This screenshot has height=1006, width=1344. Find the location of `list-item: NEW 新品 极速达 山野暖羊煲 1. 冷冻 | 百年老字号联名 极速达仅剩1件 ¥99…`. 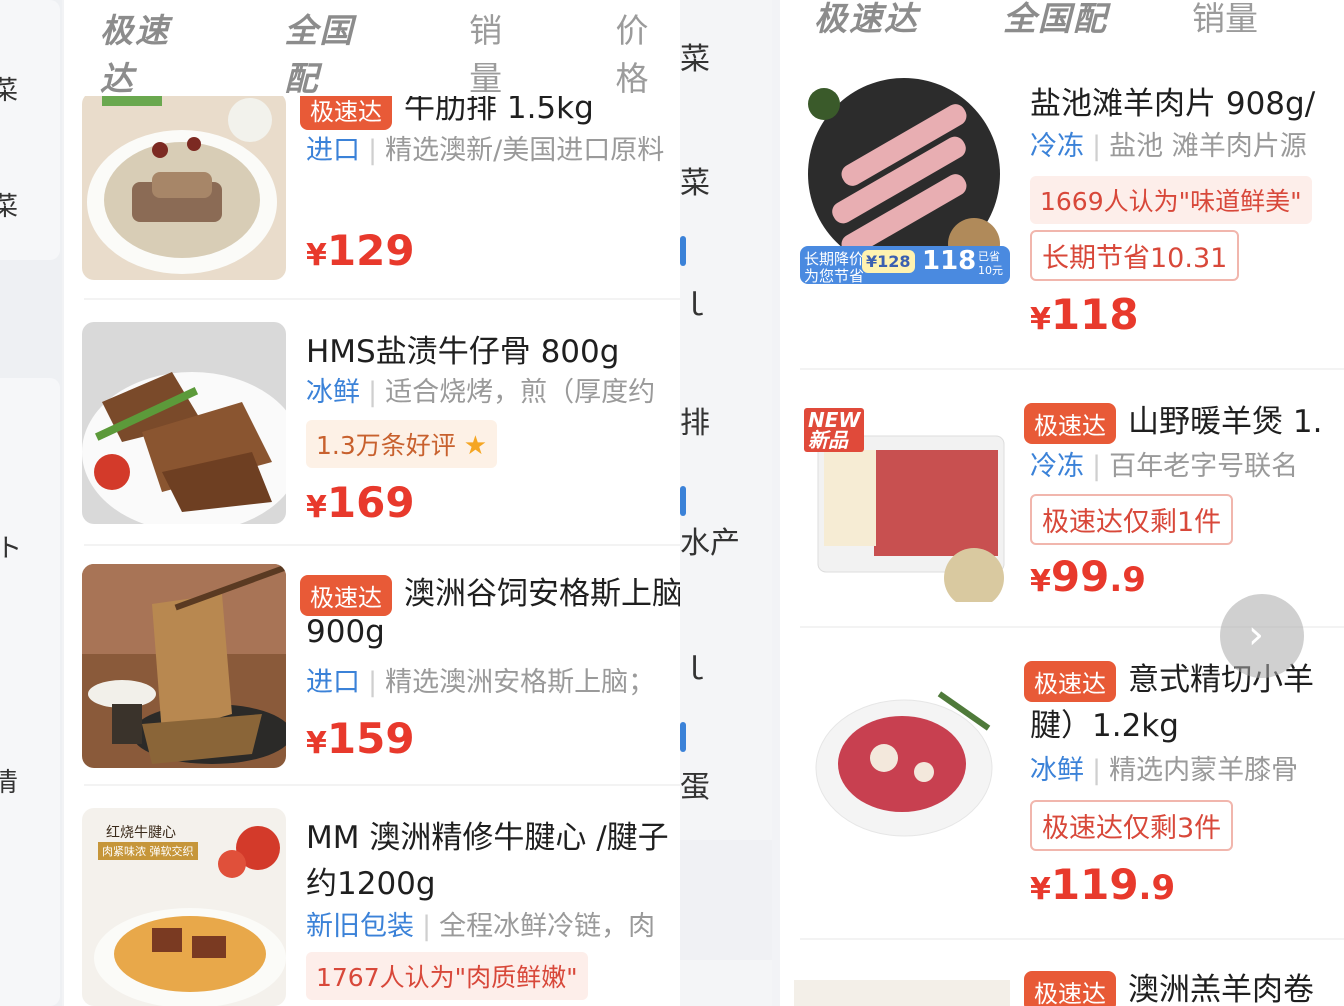

list-item: NEW 新品 极速达 山野暖羊煲 1. 冷冻 | 百年老字号联名 极速达仅剩1件 ¥99… is located at coordinates (1062, 499).